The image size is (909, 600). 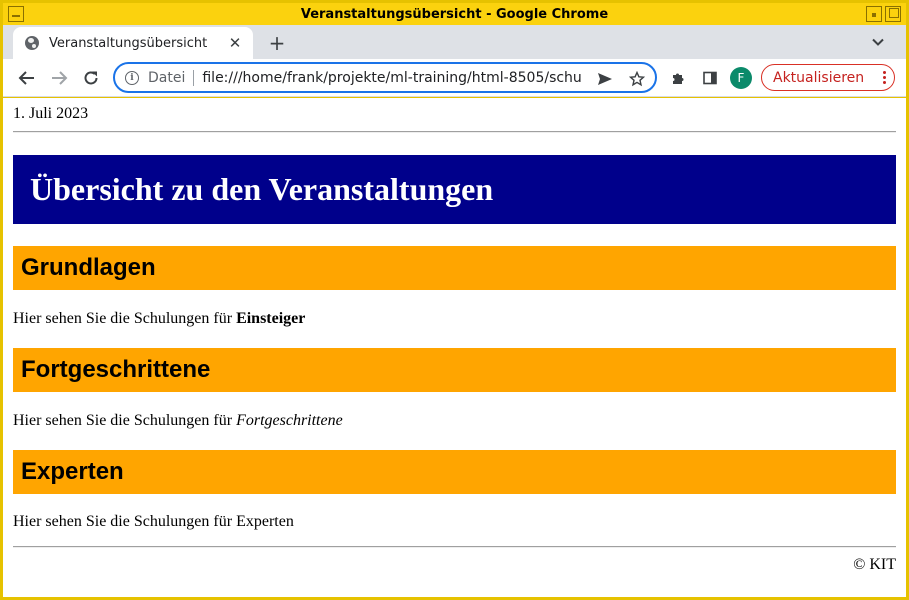 What do you see at coordinates (289, 420) in the screenshot?
I see `section-text-emphasis: Fortgeschrittene` at bounding box center [289, 420].